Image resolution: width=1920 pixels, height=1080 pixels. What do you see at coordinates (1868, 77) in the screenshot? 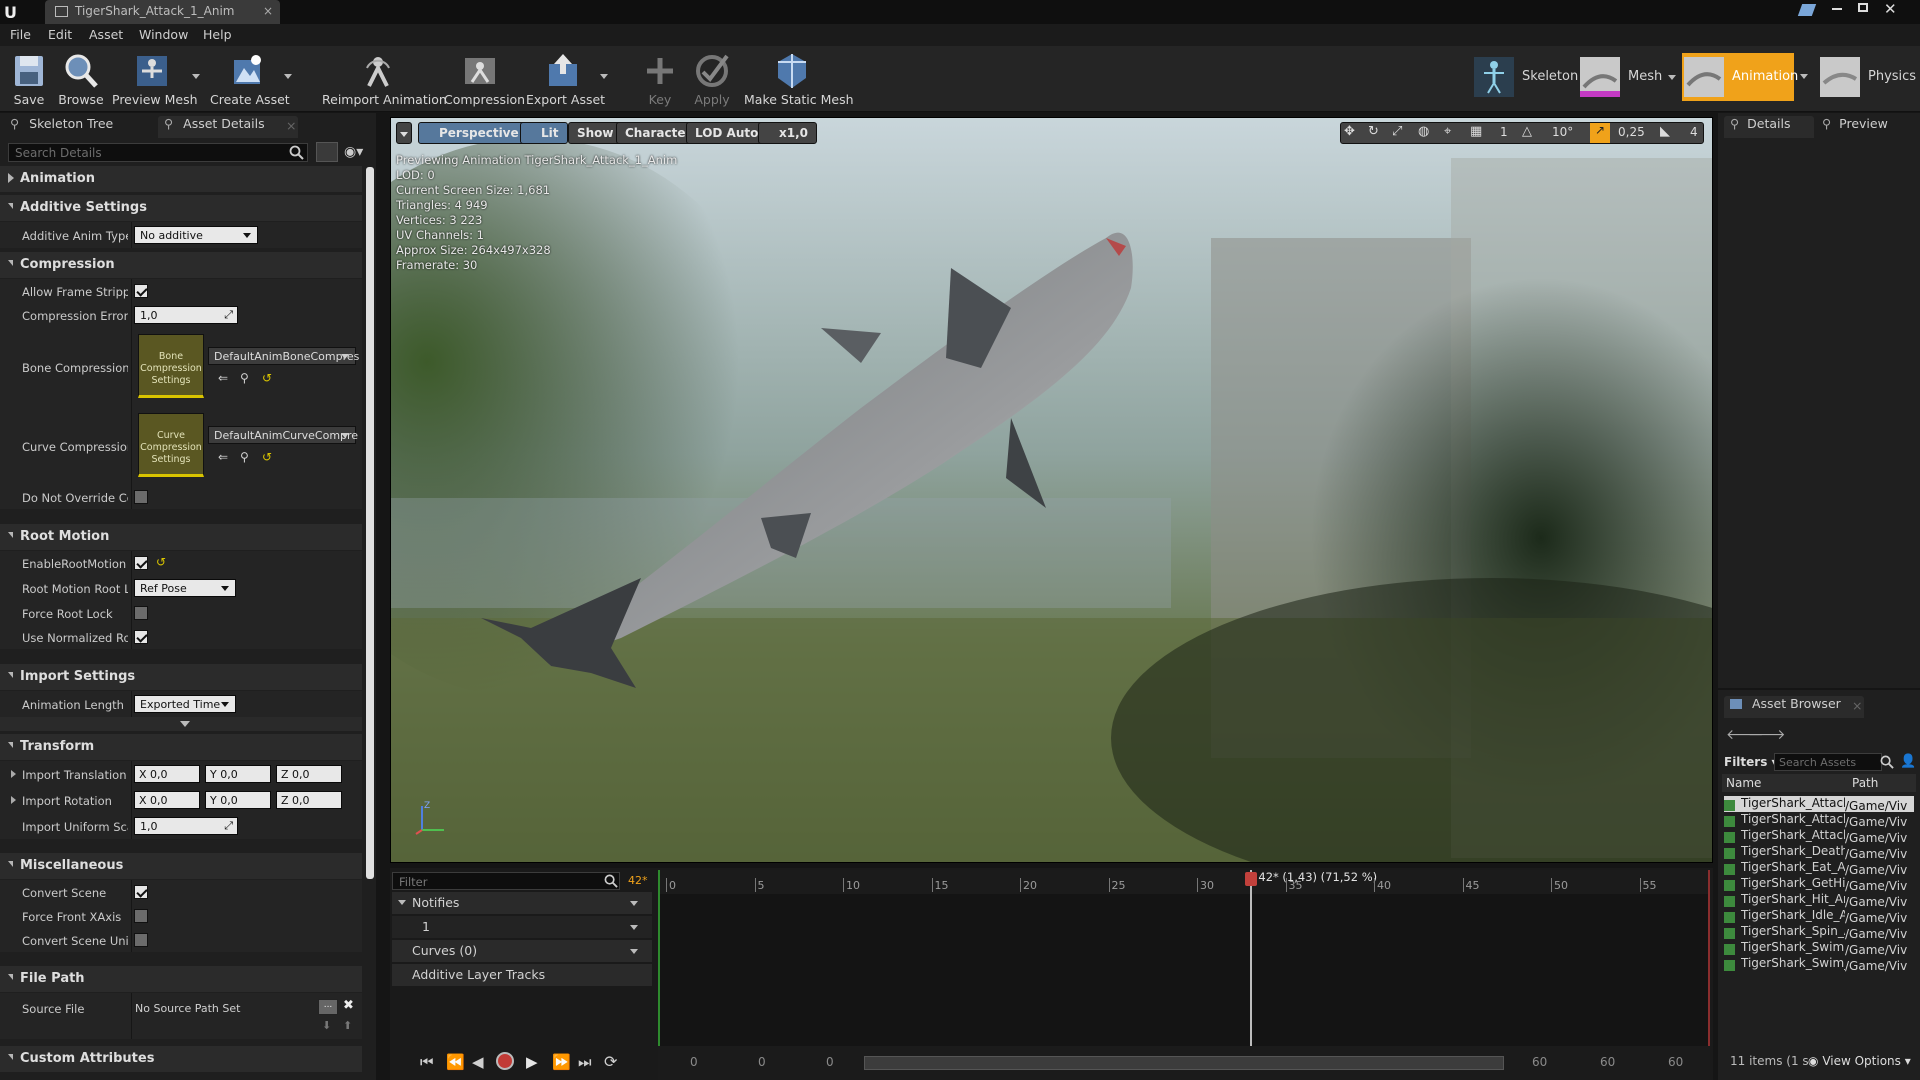
I see `mode-physics: Physics` at bounding box center [1868, 77].